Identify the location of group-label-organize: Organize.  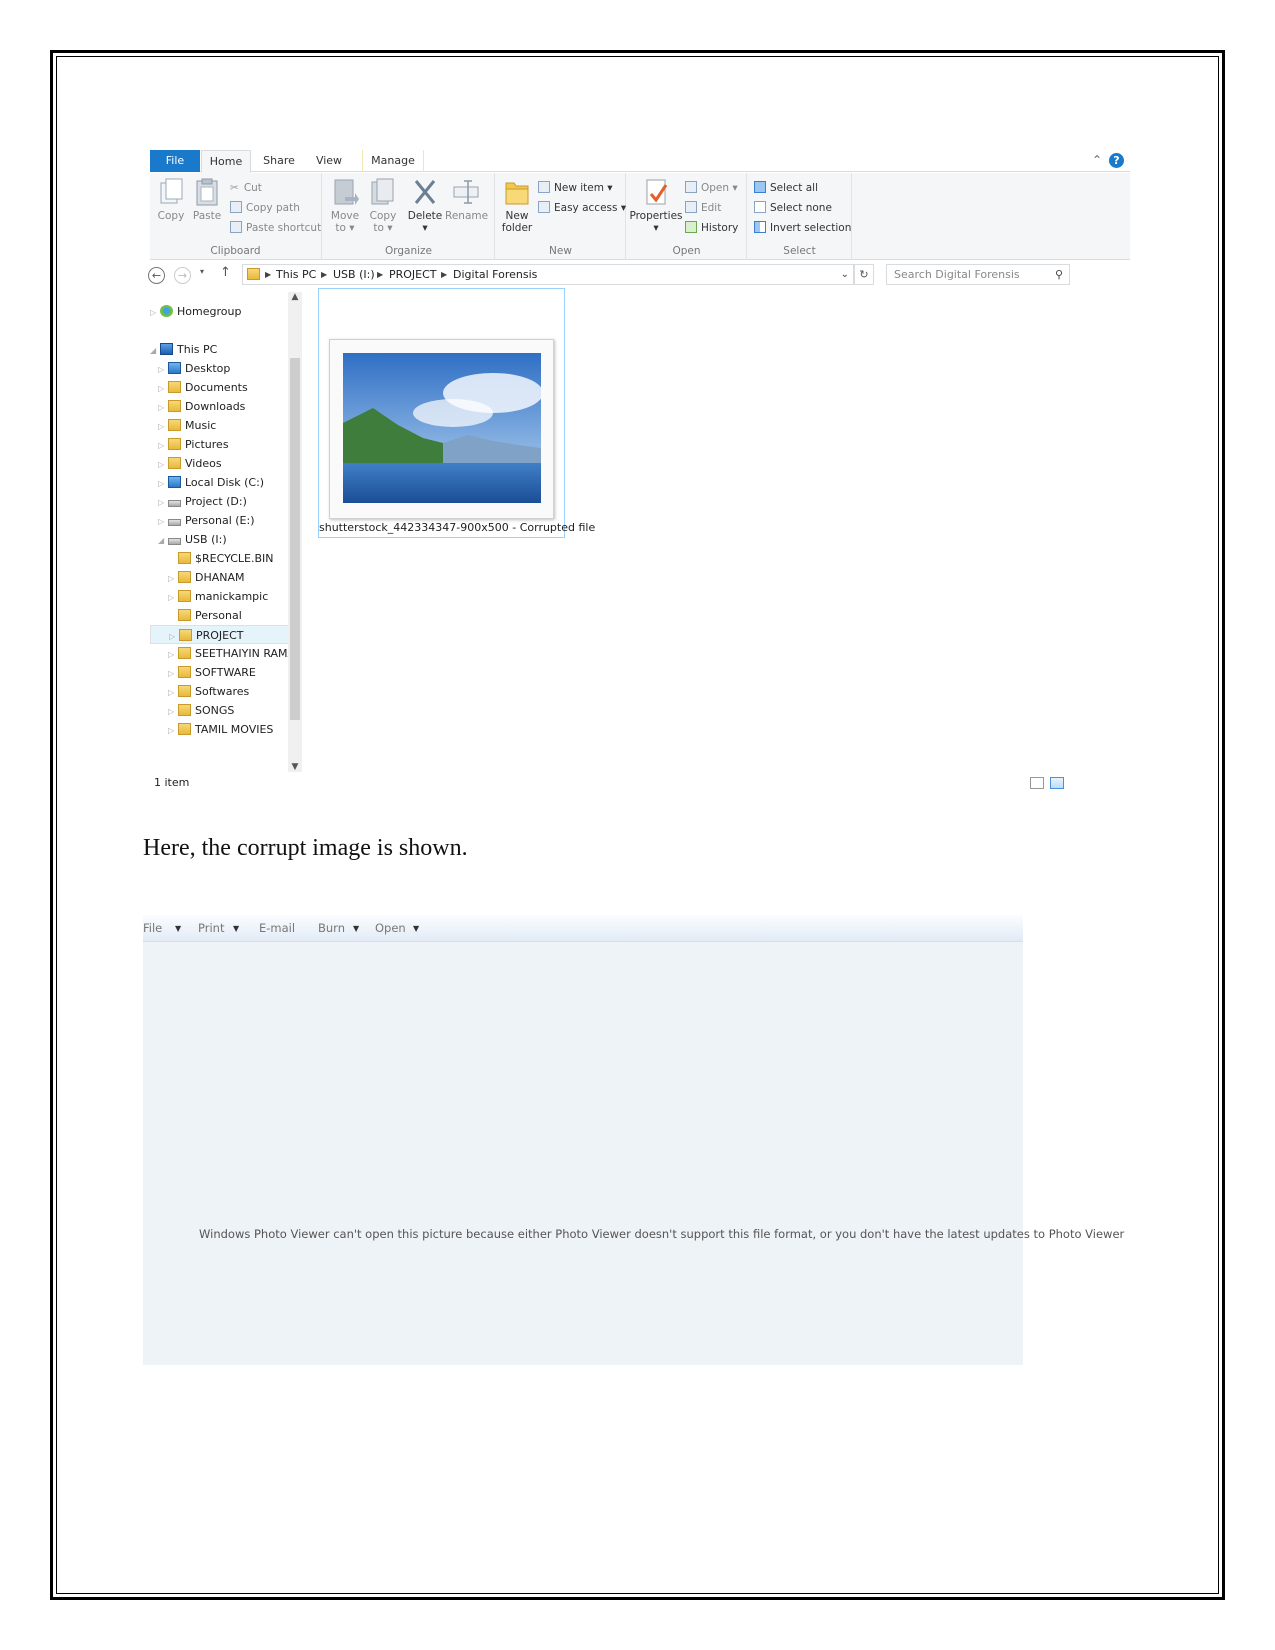
(408, 251).